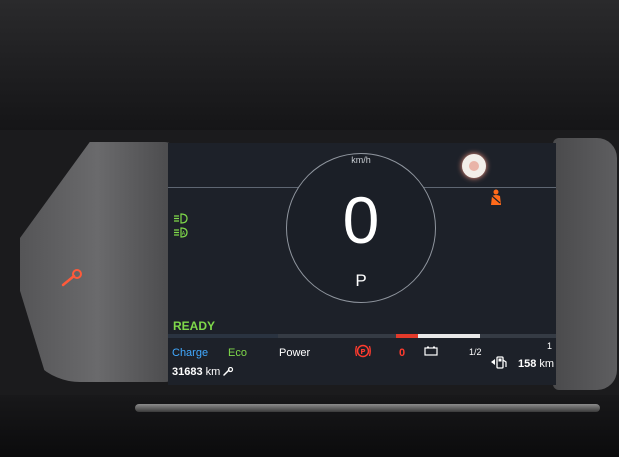 This screenshot has height=457, width=619. What do you see at coordinates (449, 336) in the screenshot?
I see `power-meter-white-zone` at bounding box center [449, 336].